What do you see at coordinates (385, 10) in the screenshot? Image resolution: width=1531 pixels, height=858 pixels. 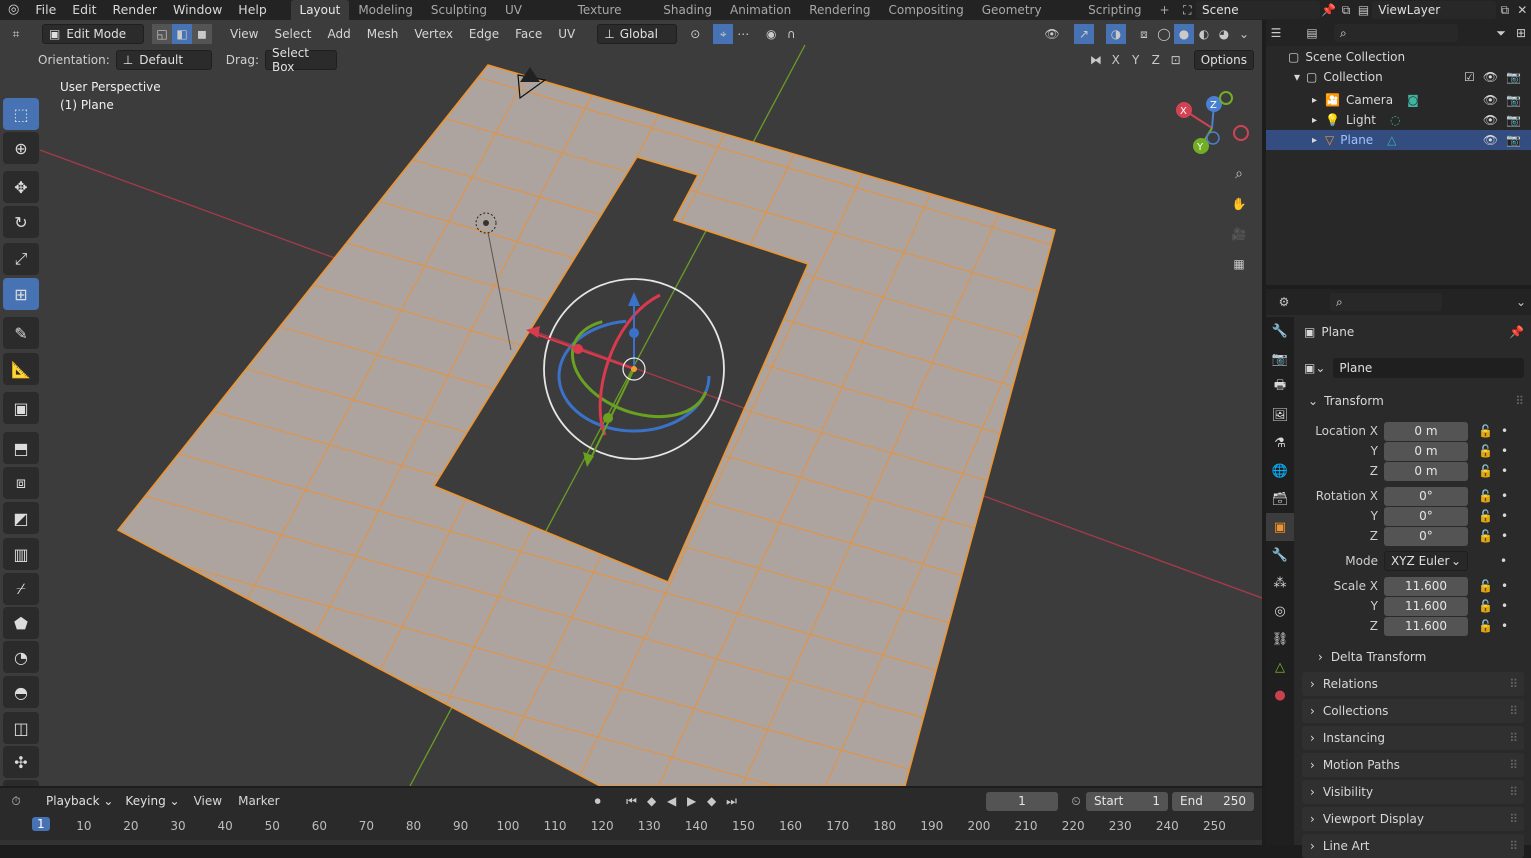 I see `tab-modeling: Modeling` at bounding box center [385, 10].